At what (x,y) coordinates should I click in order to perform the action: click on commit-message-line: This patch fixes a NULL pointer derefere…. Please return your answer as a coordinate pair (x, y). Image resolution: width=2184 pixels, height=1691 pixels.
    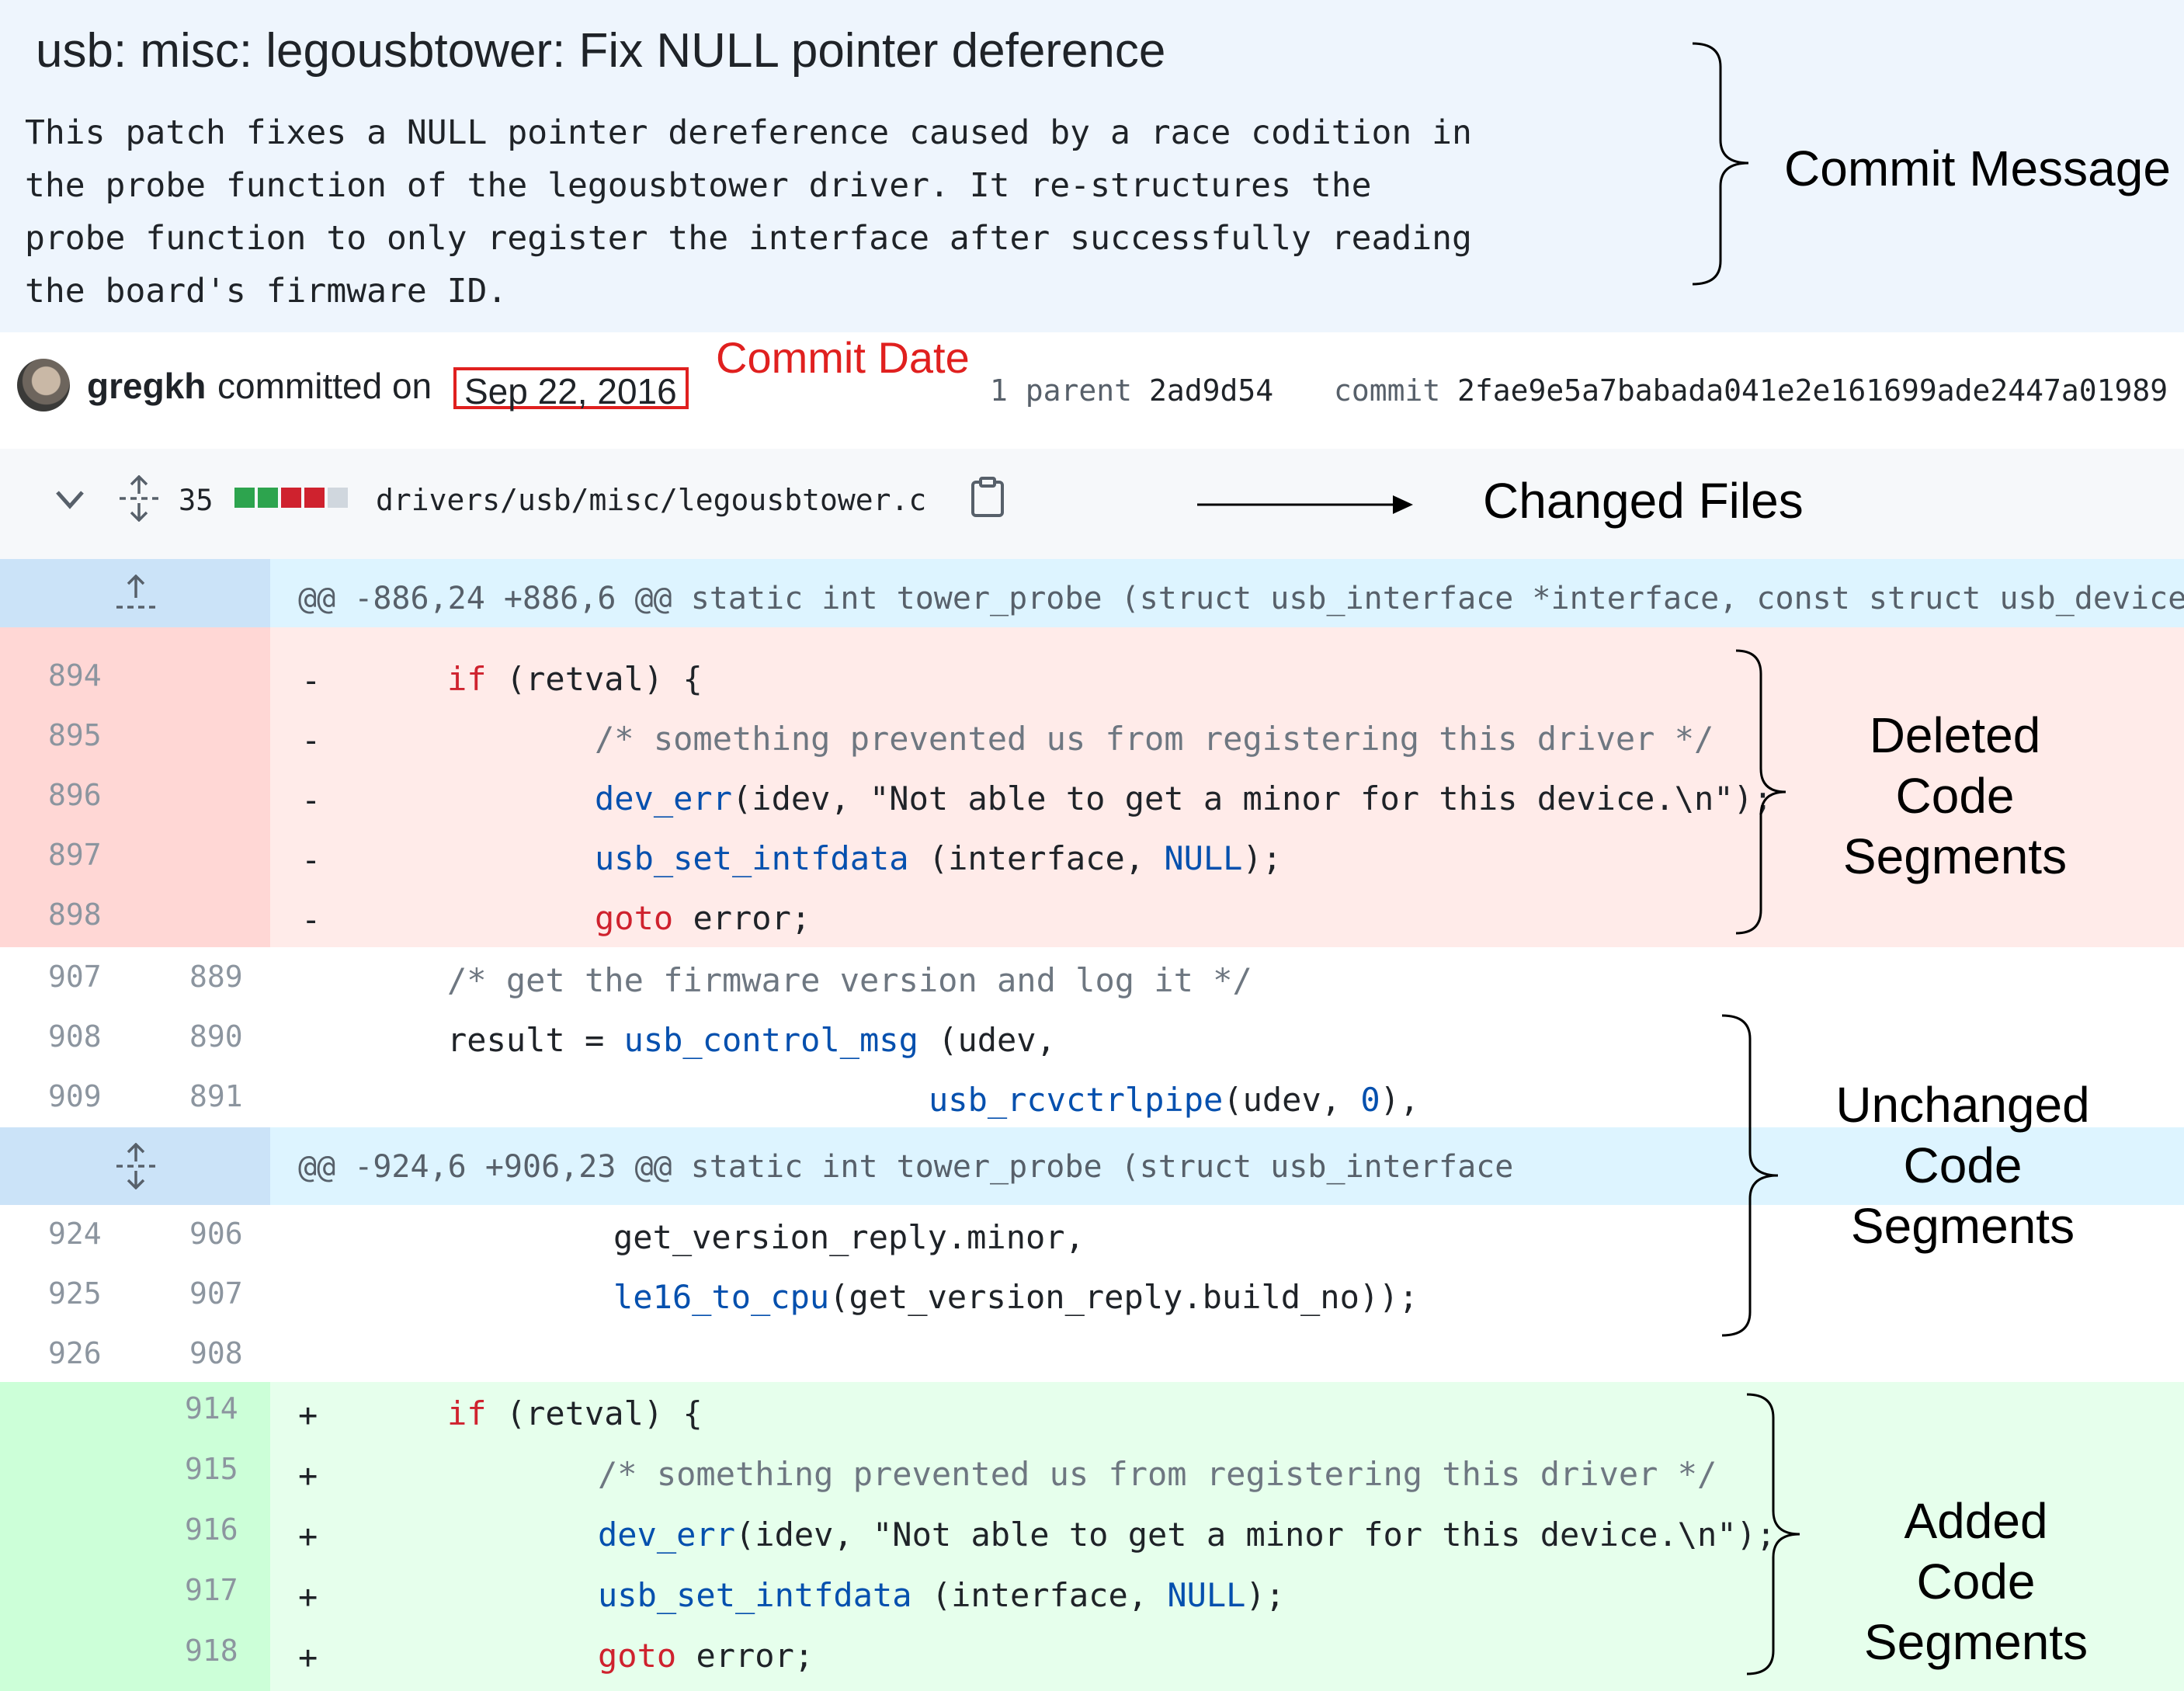
    Looking at the image, I should click on (748, 132).